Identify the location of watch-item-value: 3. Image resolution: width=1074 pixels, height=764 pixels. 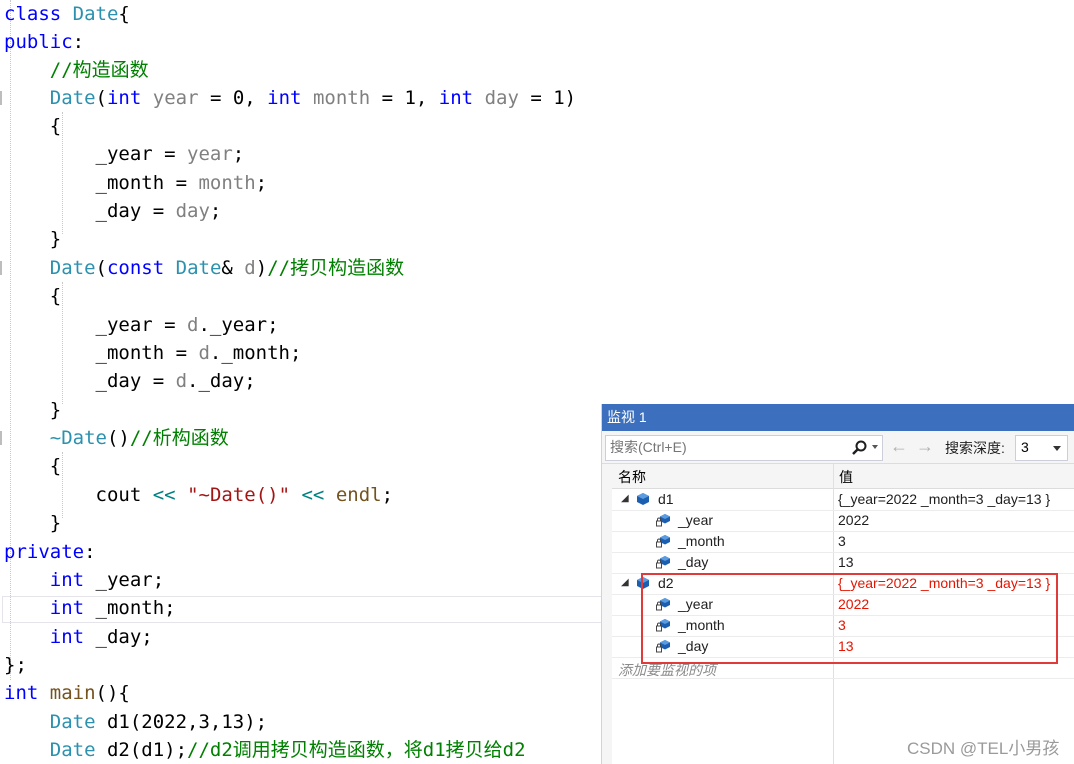
(842, 541).